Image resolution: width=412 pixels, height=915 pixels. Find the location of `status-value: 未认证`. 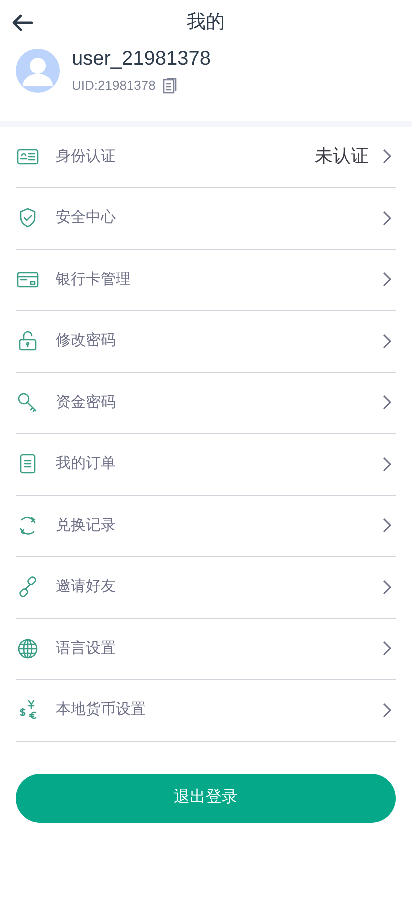

status-value: 未认证 is located at coordinates (342, 156).